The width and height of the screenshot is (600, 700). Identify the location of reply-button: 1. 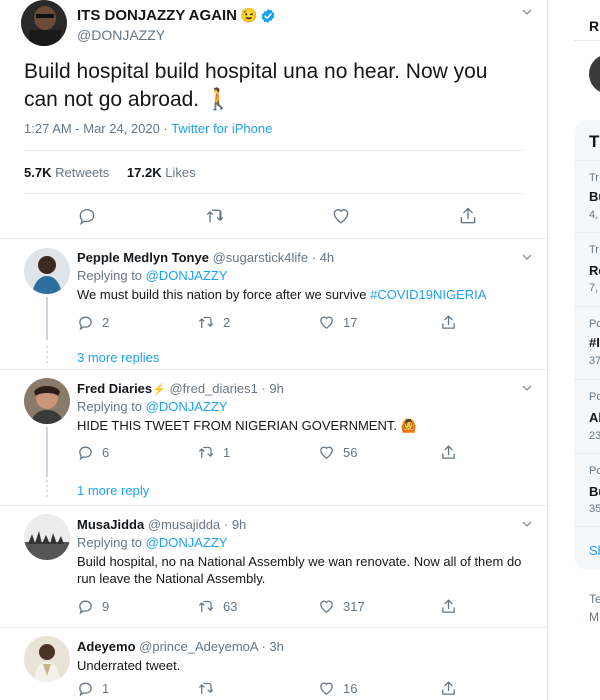
(93, 688).